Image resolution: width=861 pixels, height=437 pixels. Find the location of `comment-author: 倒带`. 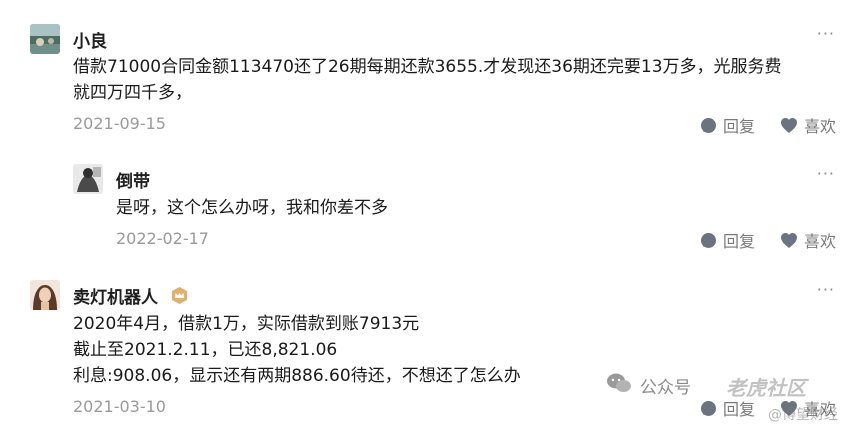

comment-author: 倒带 is located at coordinates (133, 179).